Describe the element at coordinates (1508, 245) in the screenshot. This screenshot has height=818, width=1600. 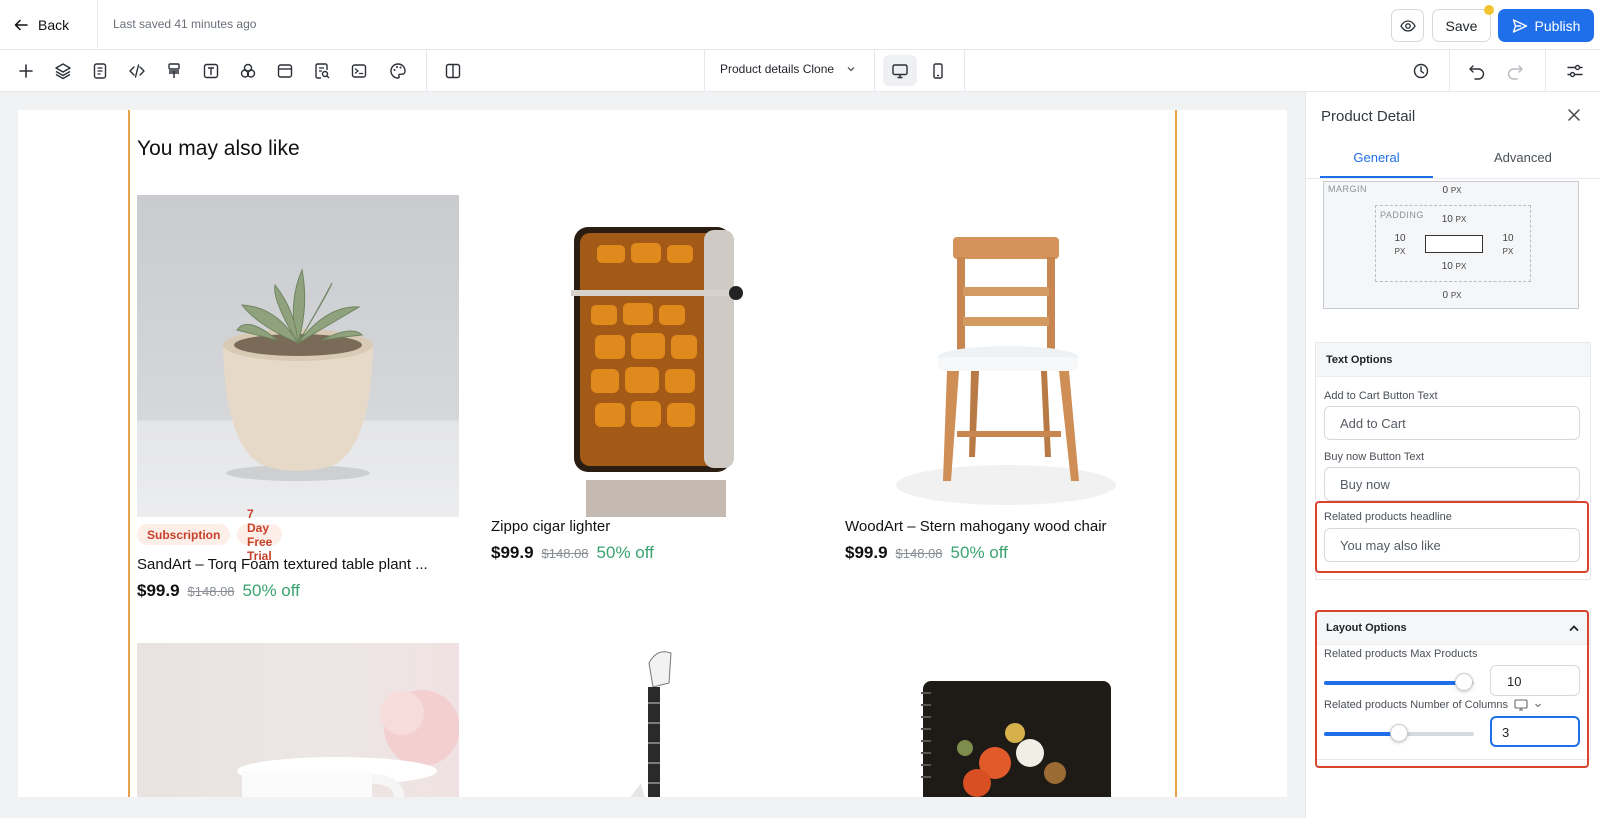
I see `padding-right-value: 10 PX` at that location.